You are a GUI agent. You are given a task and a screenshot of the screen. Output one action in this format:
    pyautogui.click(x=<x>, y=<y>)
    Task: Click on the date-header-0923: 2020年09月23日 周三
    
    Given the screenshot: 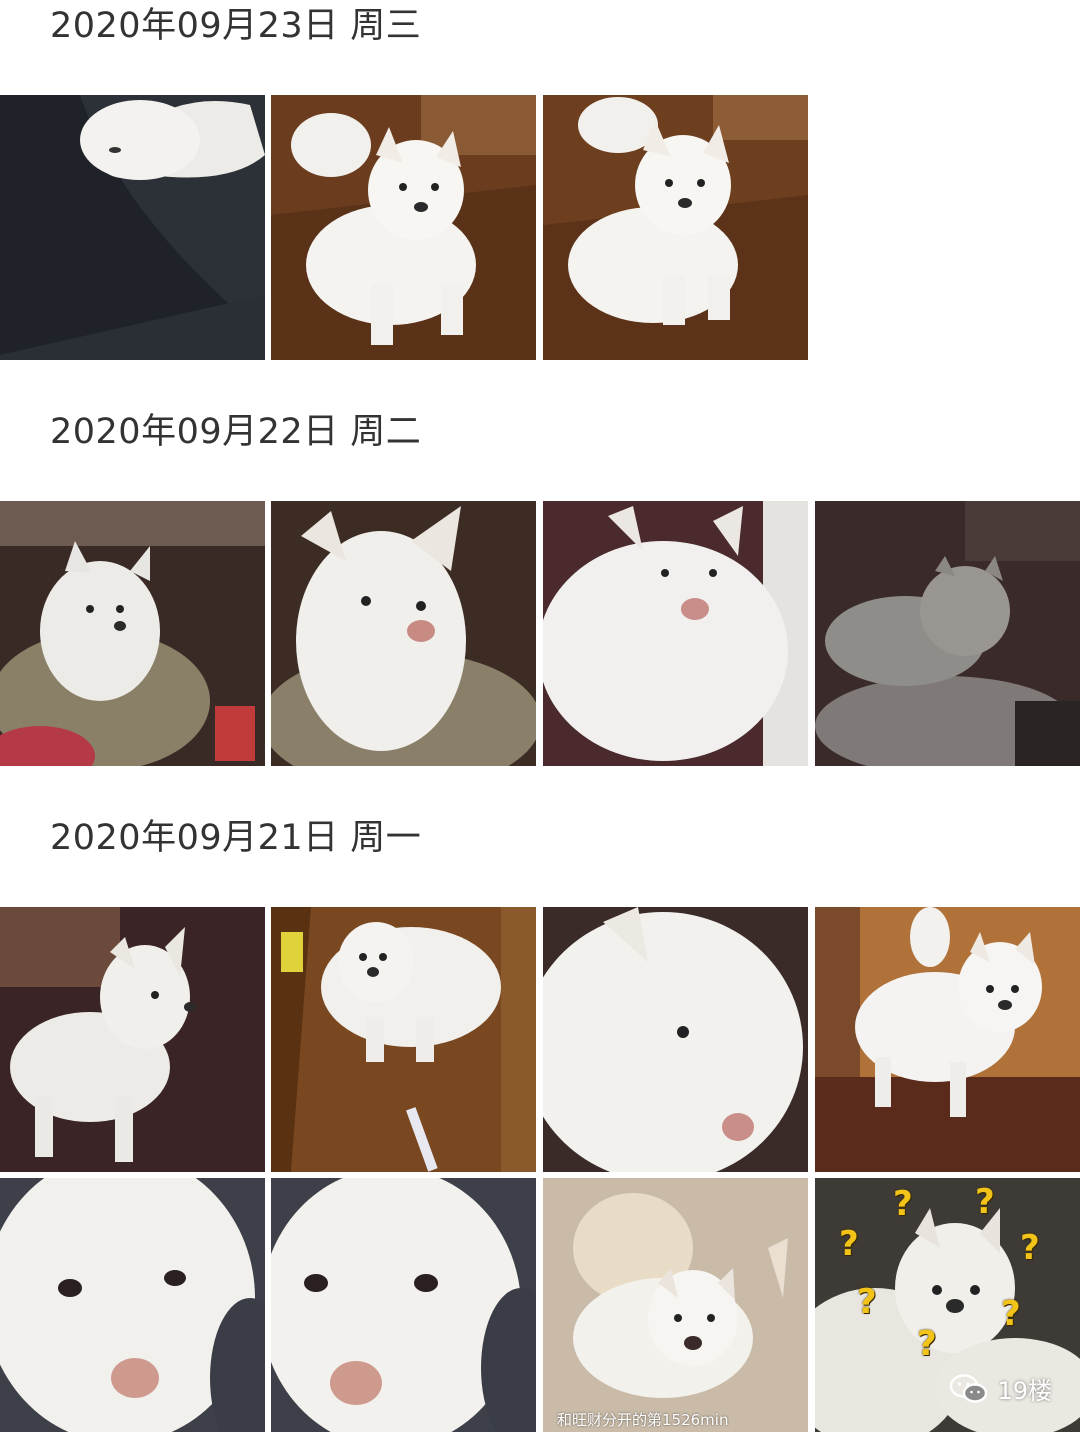 What is the action you would take?
    pyautogui.click(x=235, y=26)
    